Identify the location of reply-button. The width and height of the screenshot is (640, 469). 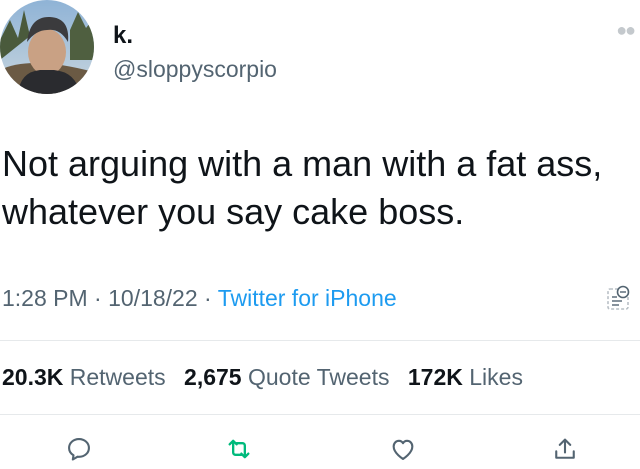
(79, 449).